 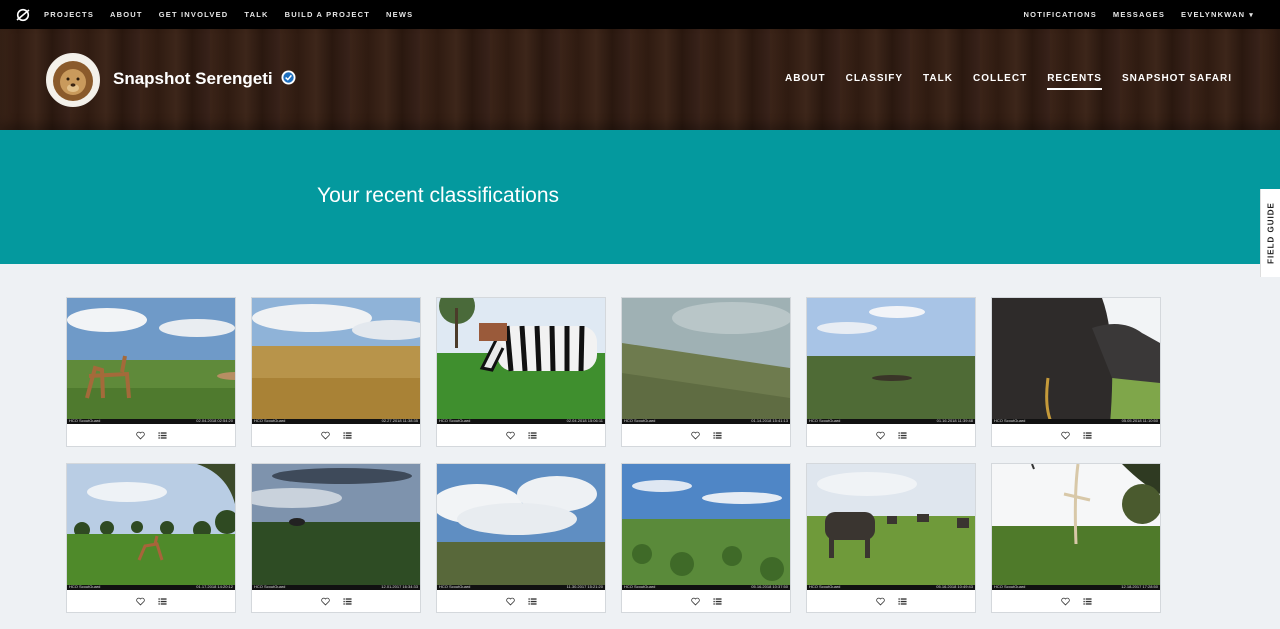 What do you see at coordinates (891, 361) in the screenshot?
I see `subject-thumbnail: HCO ScoutGuard 01.16.2018 11:39:48` at bounding box center [891, 361].